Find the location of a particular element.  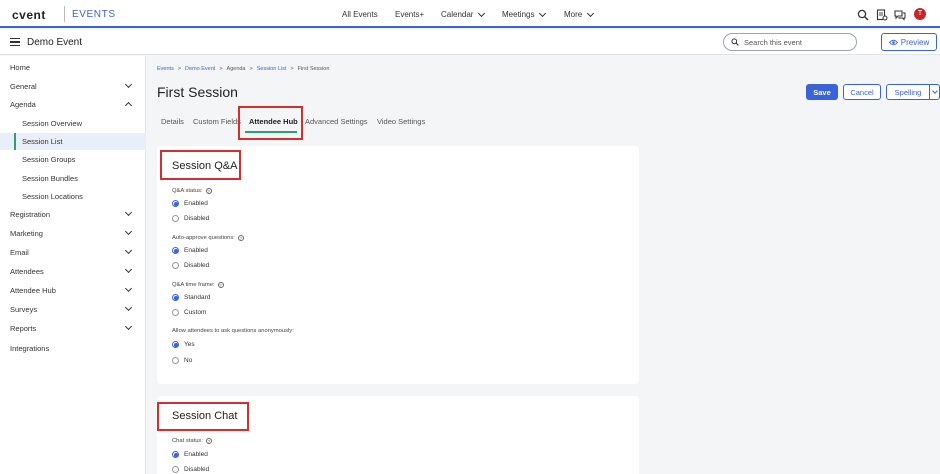

sidebar-item-home: Home is located at coordinates (73, 67).